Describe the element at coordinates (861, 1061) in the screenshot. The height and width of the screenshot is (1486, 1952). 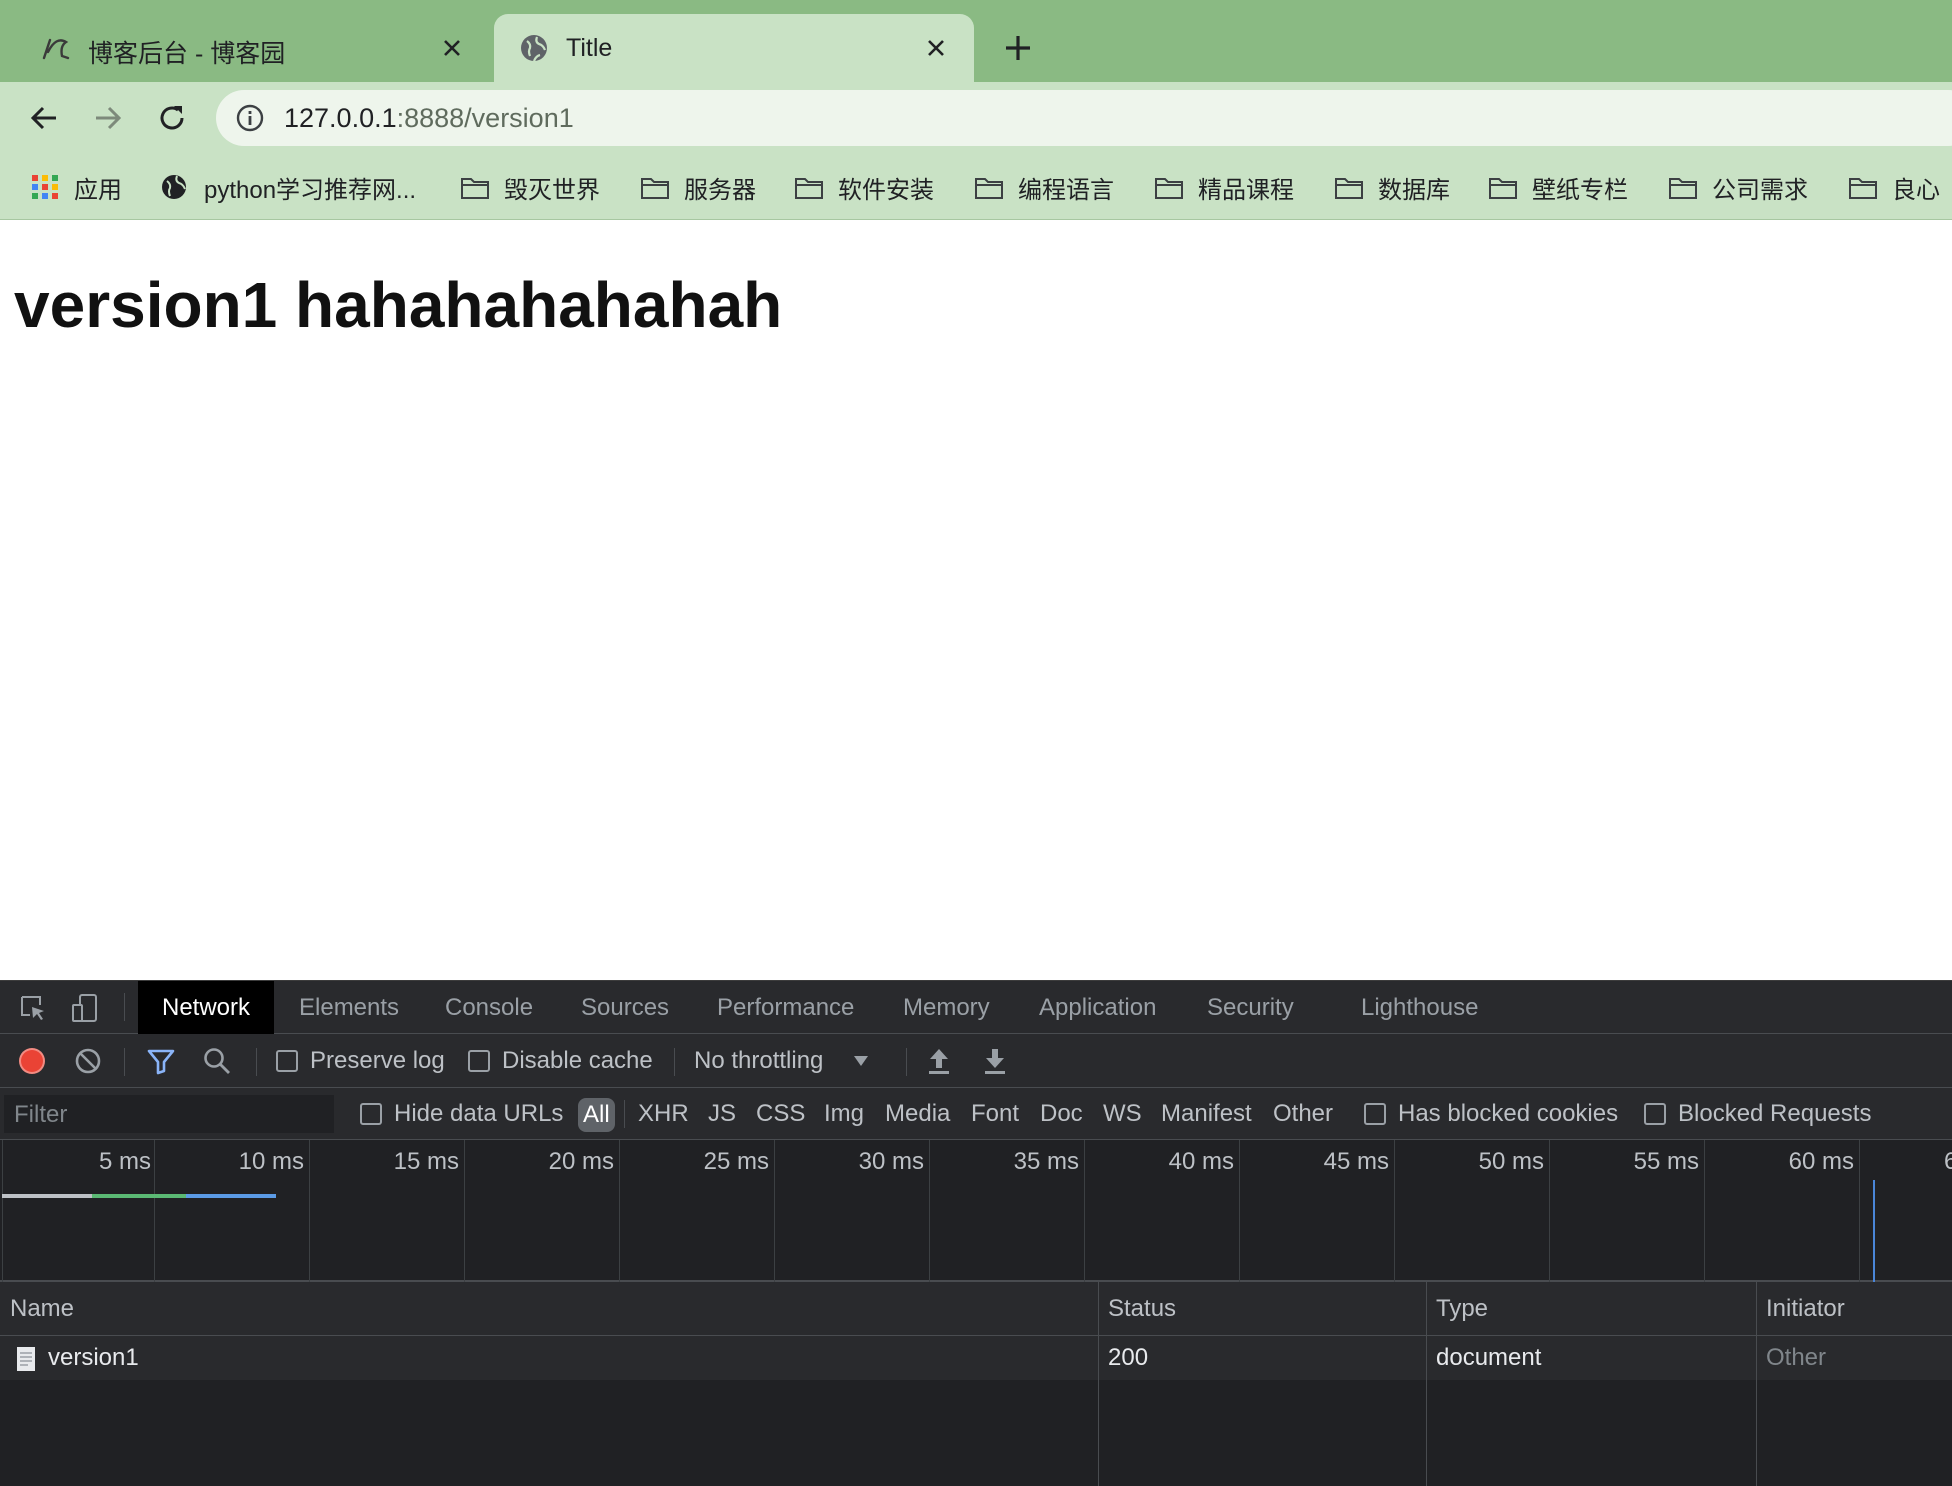
I see `dropdown-arrow-icon` at that location.